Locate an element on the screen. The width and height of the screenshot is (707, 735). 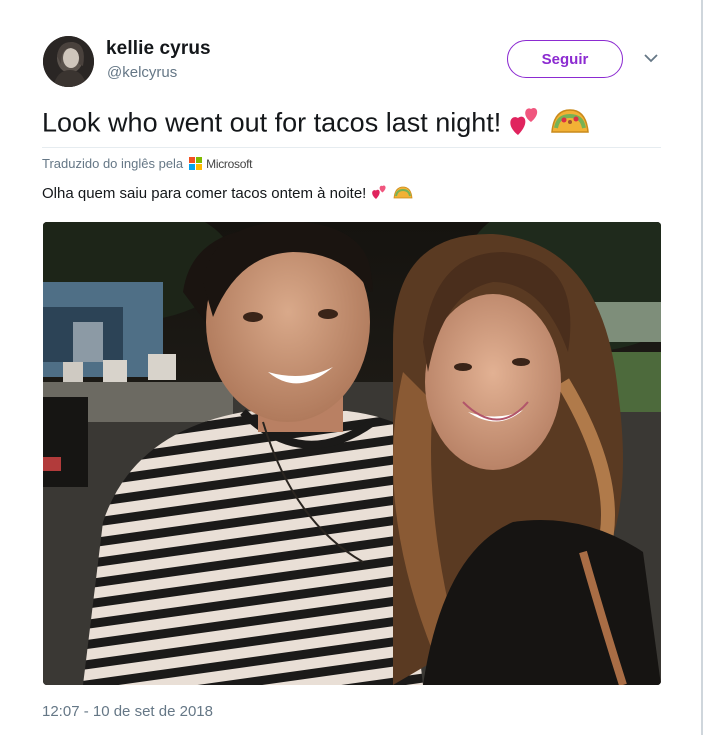
display-name: kellie cyrus is located at coordinates (158, 49).